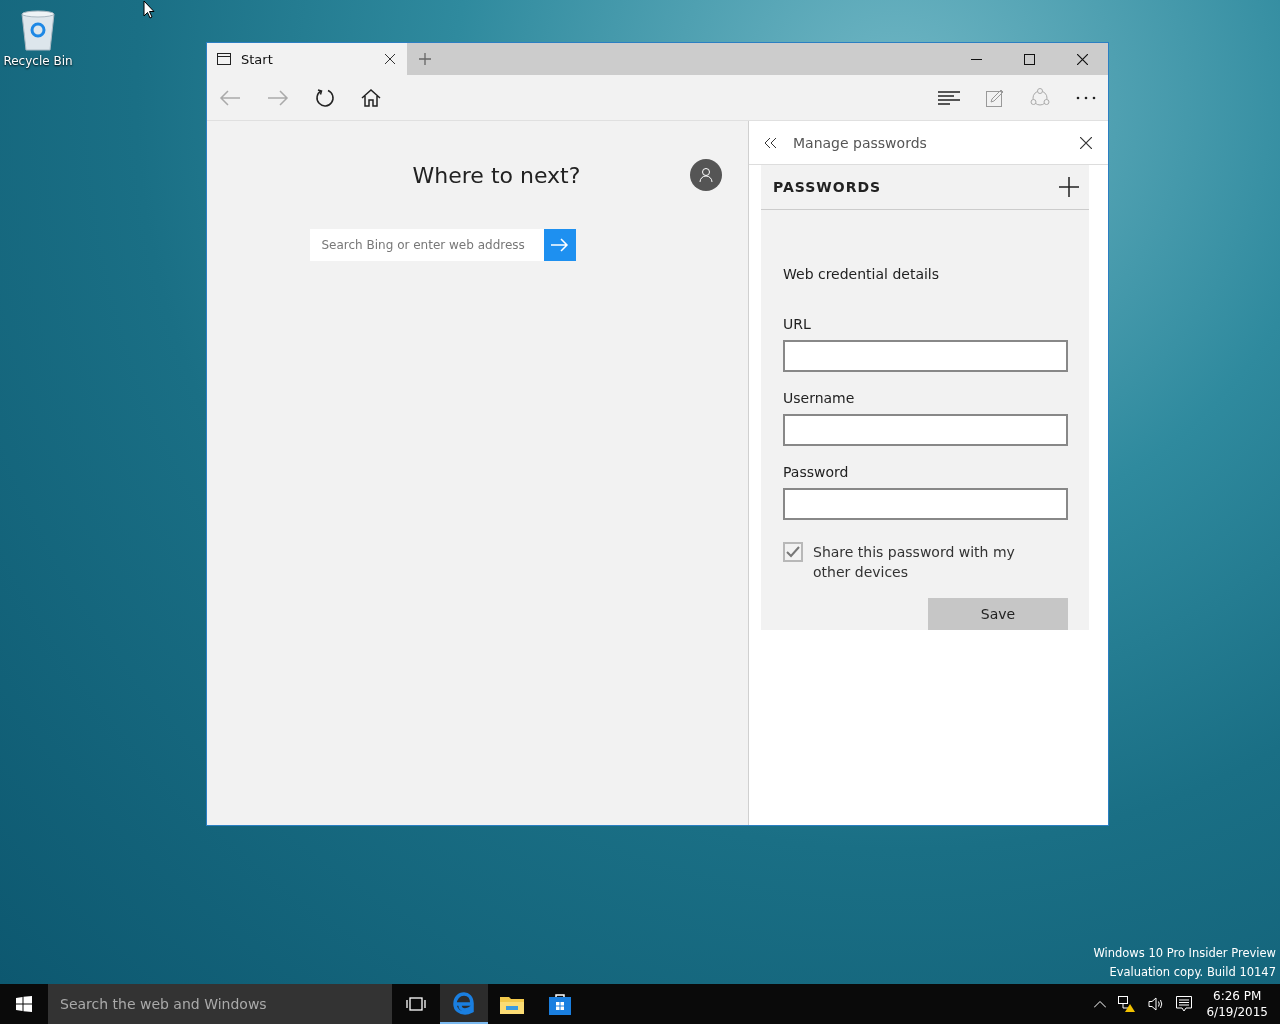 Image resolution: width=1280 pixels, height=1024 pixels. What do you see at coordinates (257, 59) in the screenshot?
I see `tab-title: Start` at bounding box center [257, 59].